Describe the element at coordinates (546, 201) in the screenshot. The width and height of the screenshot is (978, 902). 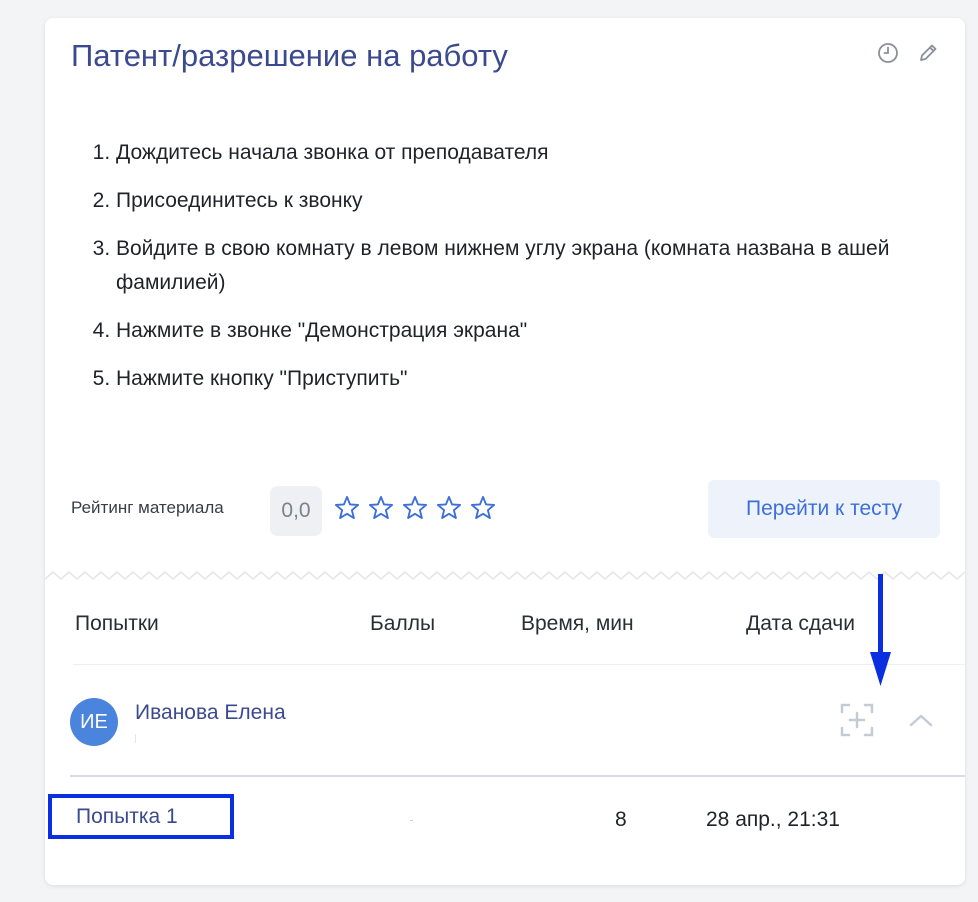
I see `instruction-item: Присоединитесь к звонку` at that location.